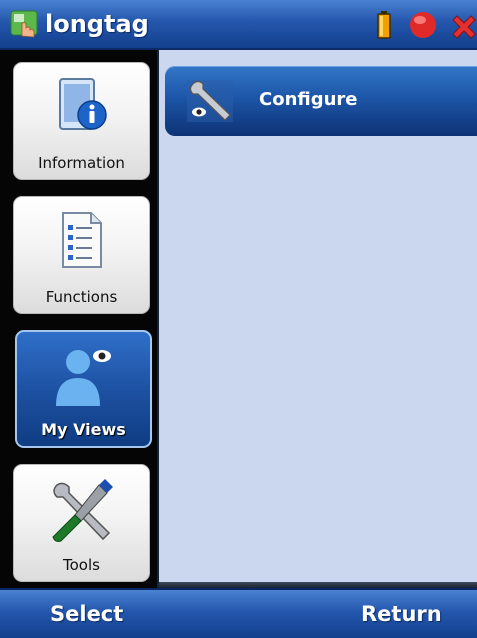  What do you see at coordinates (238, 25) in the screenshot?
I see `title-bar: longtag` at bounding box center [238, 25].